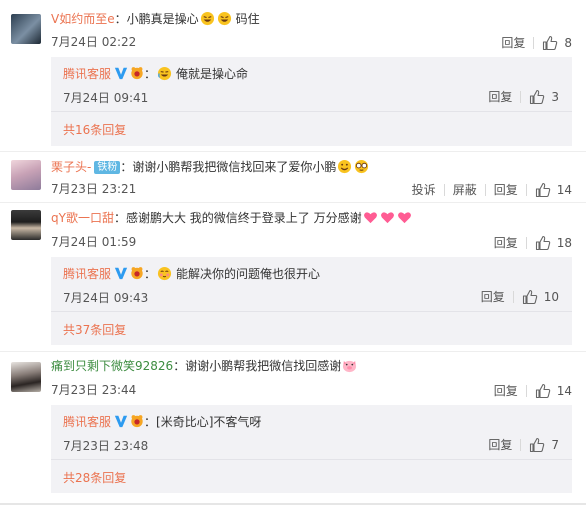 The image size is (586, 505). Describe the element at coordinates (248, 274) in the screenshot. I see `reply-text: 能解决你的问题俺也很开心` at that location.